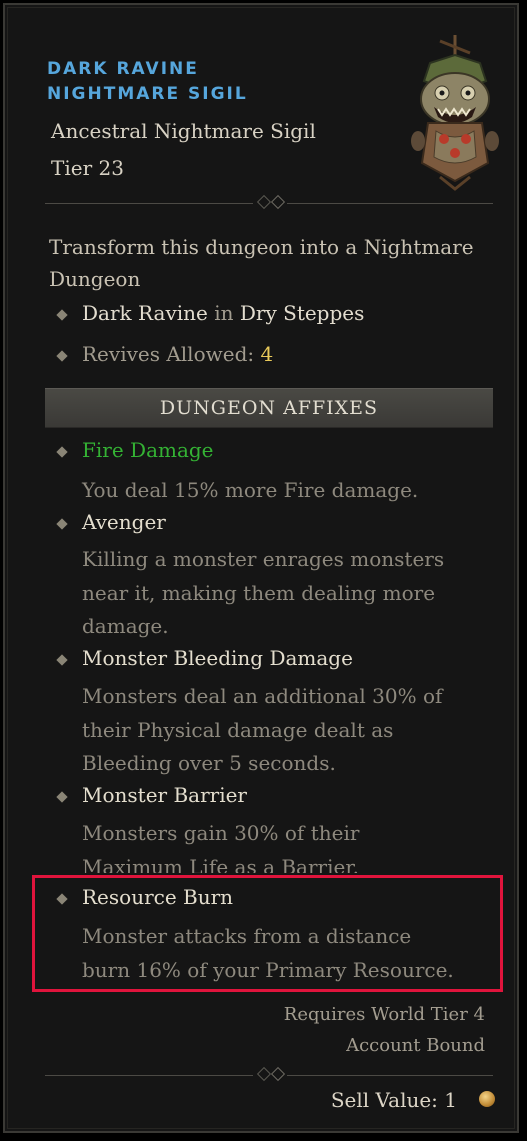 This screenshot has width=527, height=1141. I want to click on region-name: Dry Steppes, so click(302, 313).